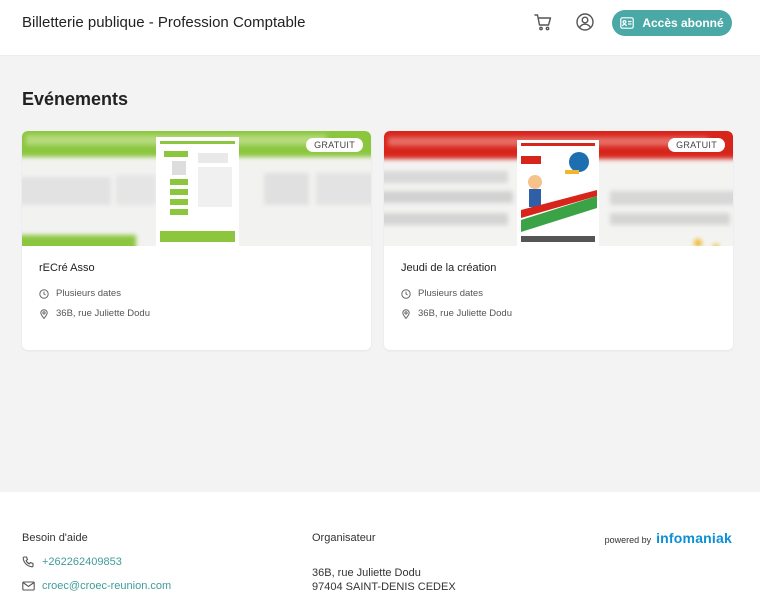 The height and width of the screenshot is (609, 760). What do you see at coordinates (366, 573) in the screenshot?
I see `organizer-address-line1: 36B, rue Juliette Dodu` at bounding box center [366, 573].